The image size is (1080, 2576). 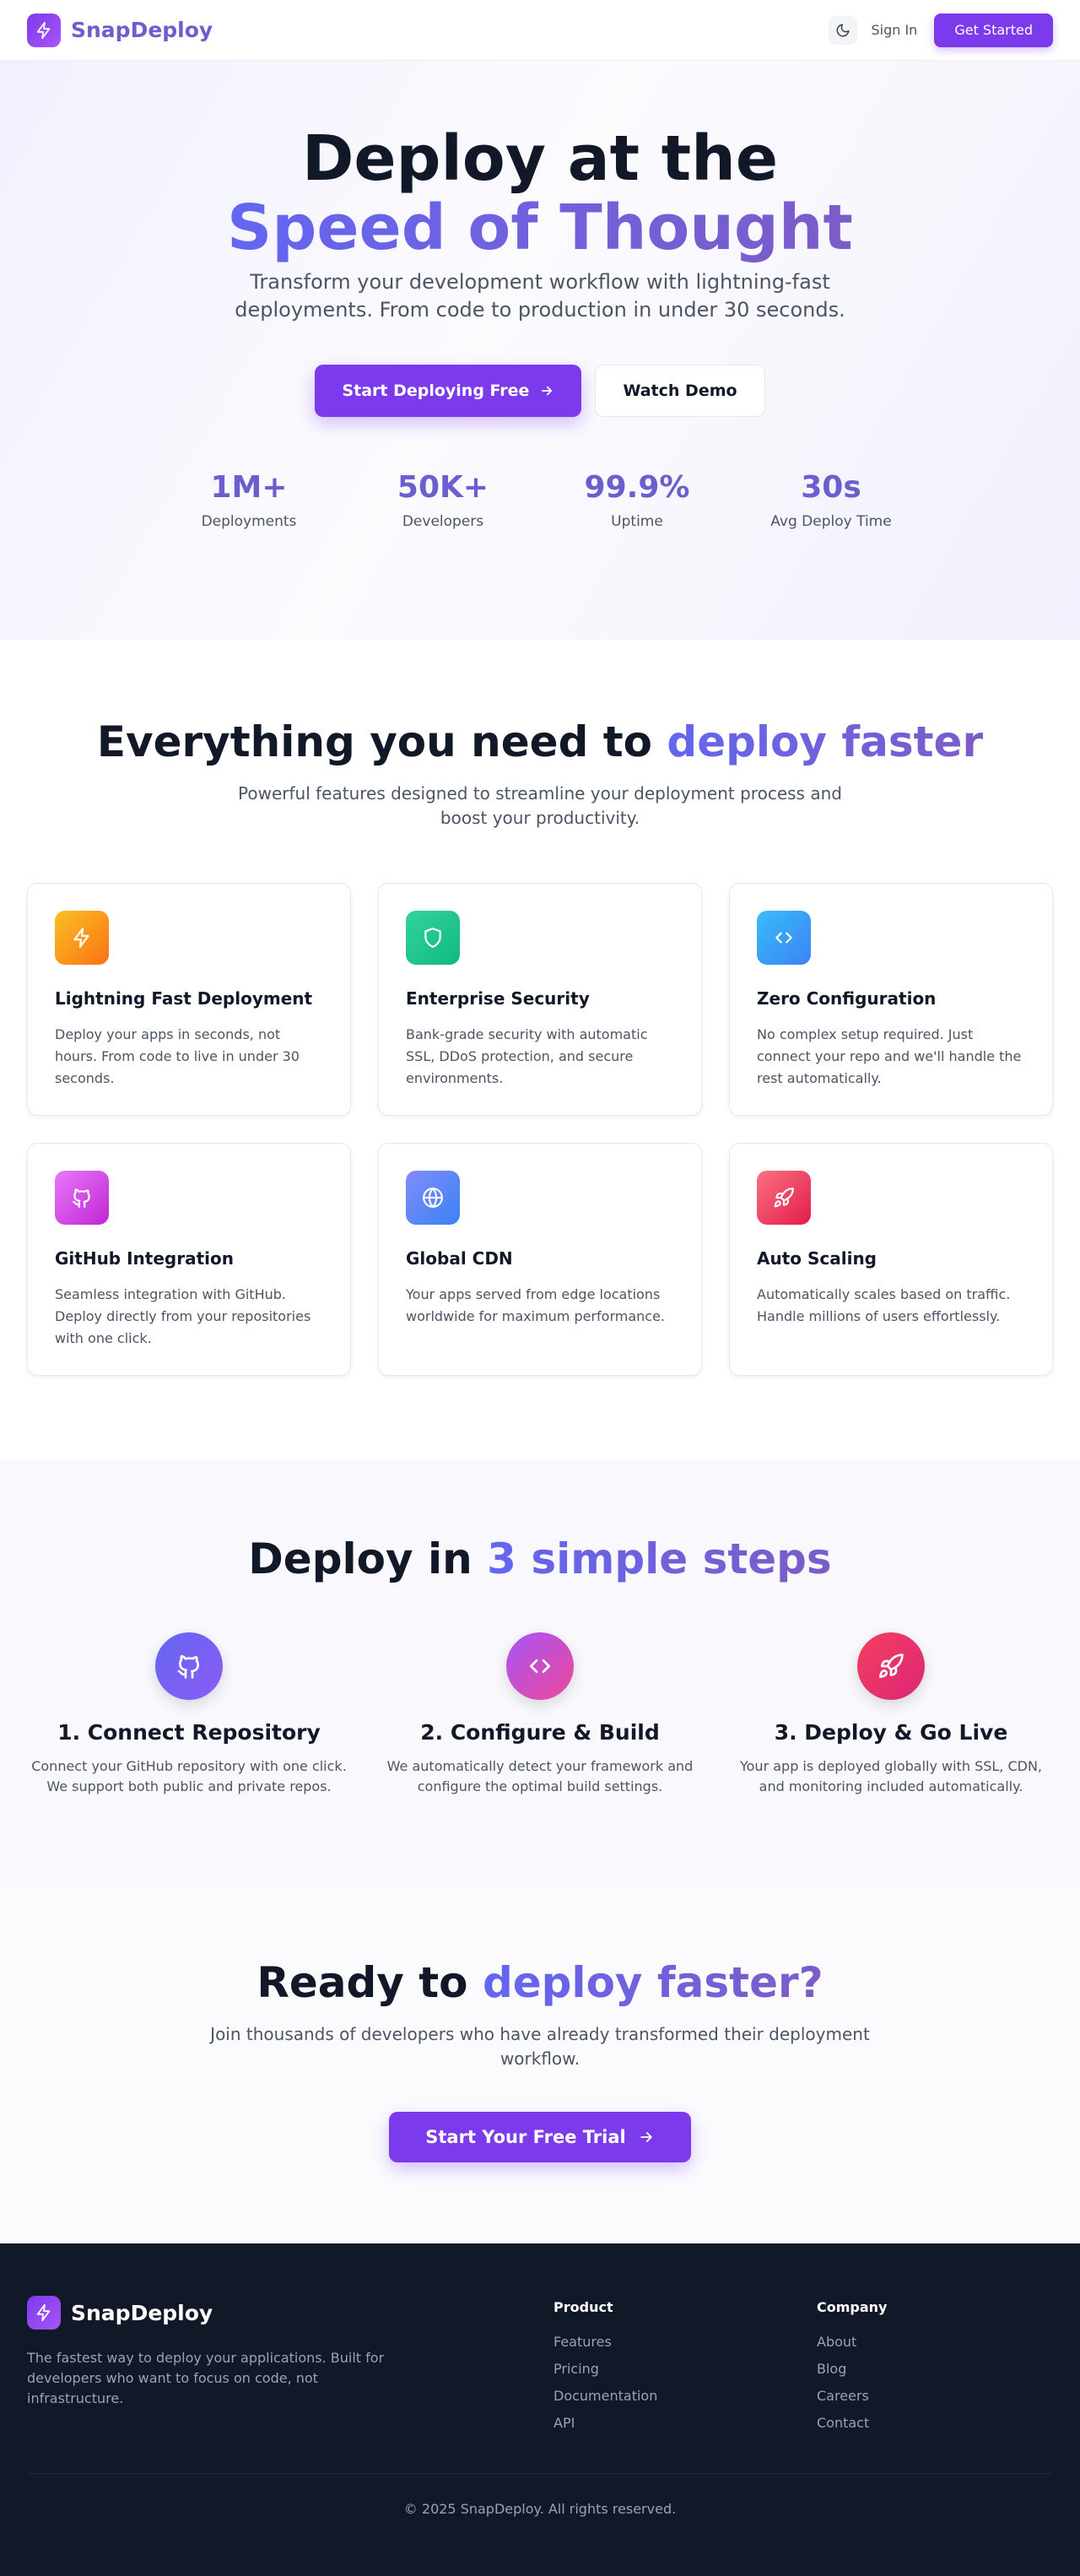 What do you see at coordinates (189, 1733) in the screenshot?
I see `step-title: 1. Connect Repository` at bounding box center [189, 1733].